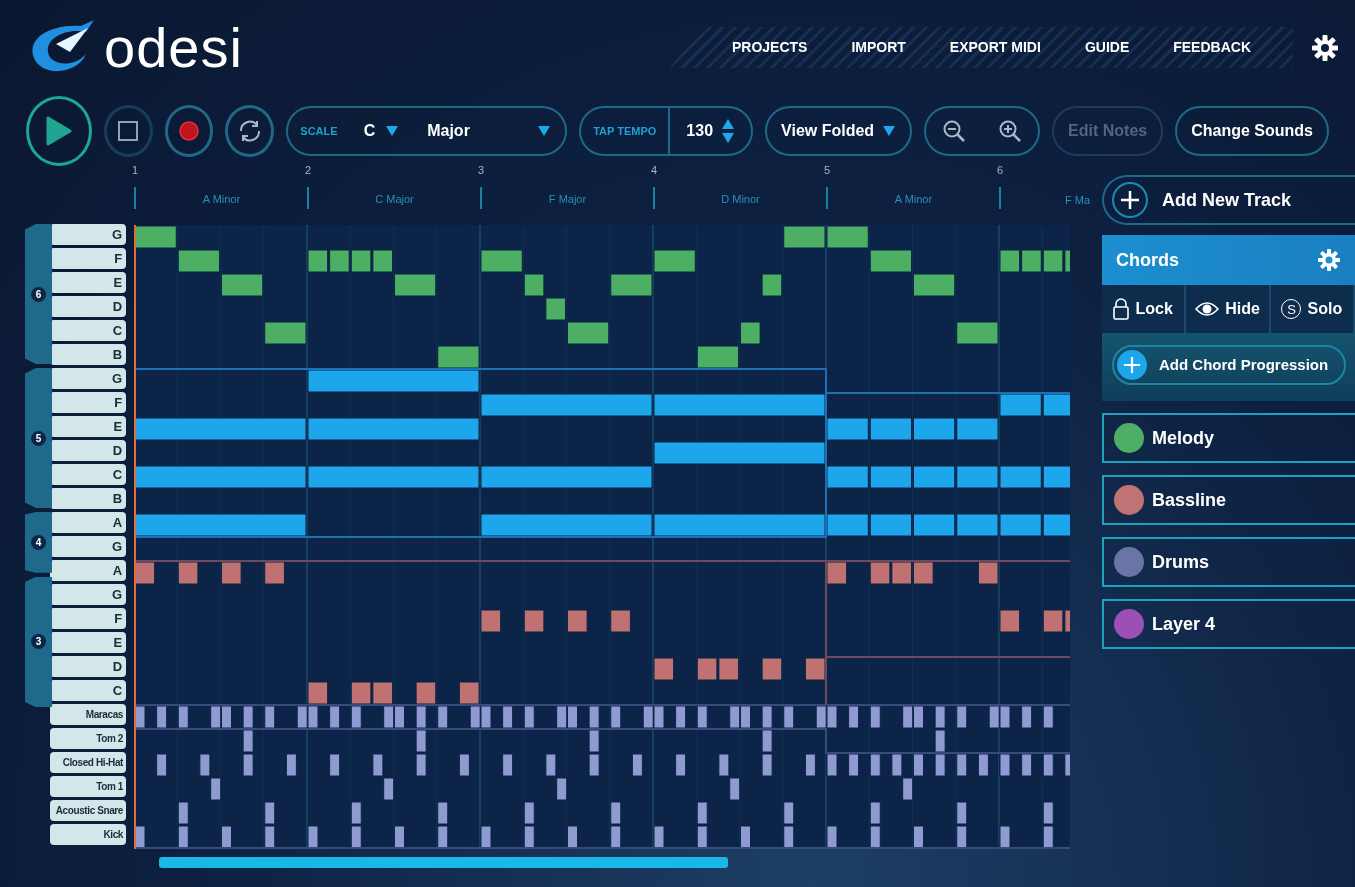 Image resolution: width=1355 pixels, height=887 pixels. Describe the element at coordinates (1228, 500) in the screenshot. I see `track-row: Bassline` at that location.